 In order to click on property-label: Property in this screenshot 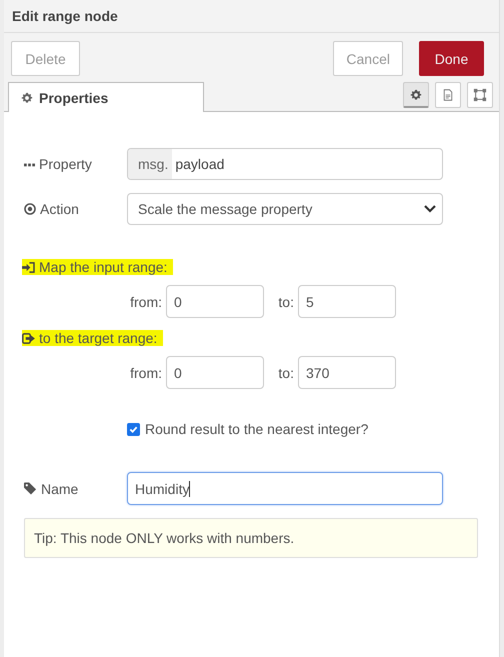, I will do `click(65, 164)`.